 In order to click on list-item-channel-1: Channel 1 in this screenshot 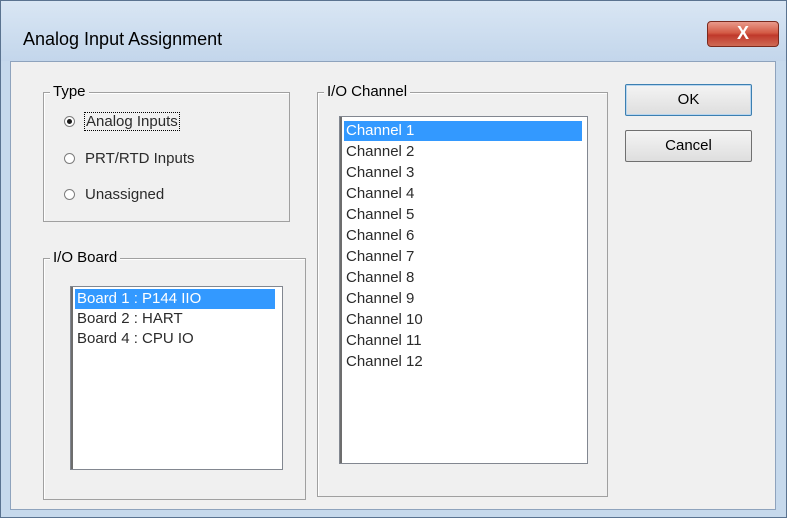, I will do `click(463, 131)`.